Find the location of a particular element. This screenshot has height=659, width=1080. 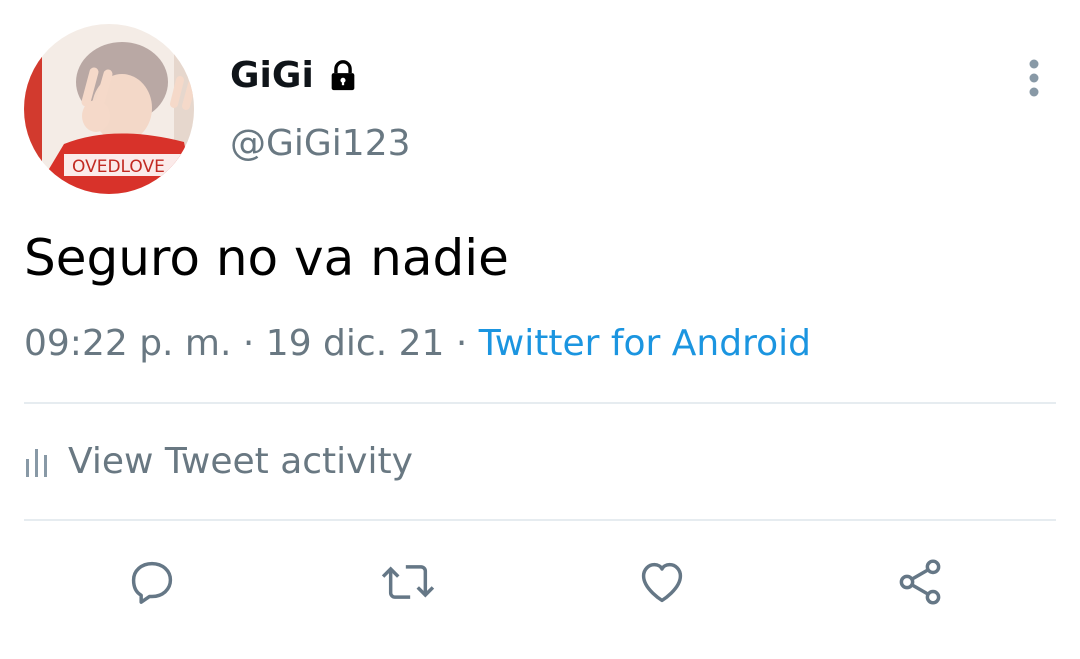

avatar-shirt-text: OVEDLOVE is located at coordinates (118, 167).